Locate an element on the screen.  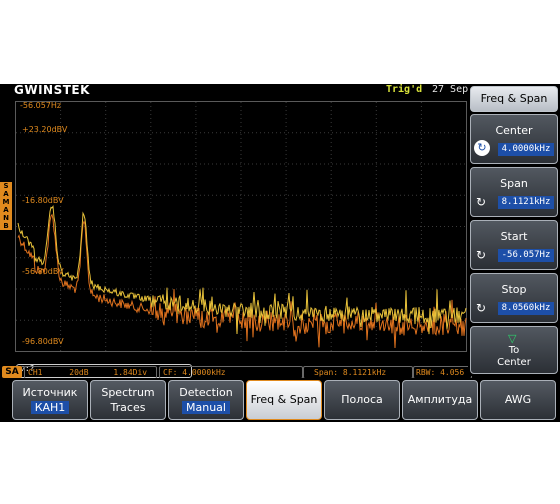
y-label-2: -16.80dBV is located at coordinates (43, 200).